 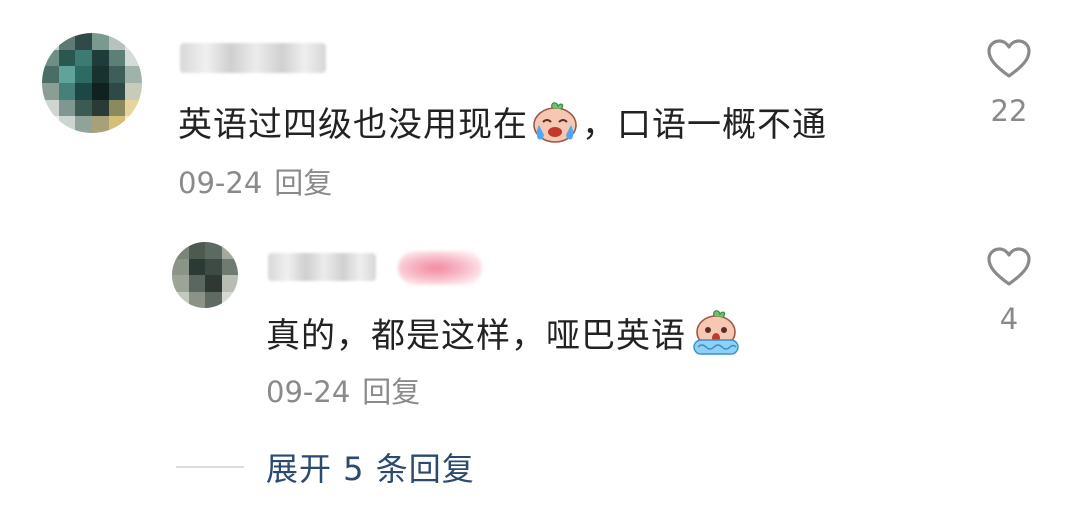 I want to click on reply-meta: 09-24 回复, so click(x=343, y=392).